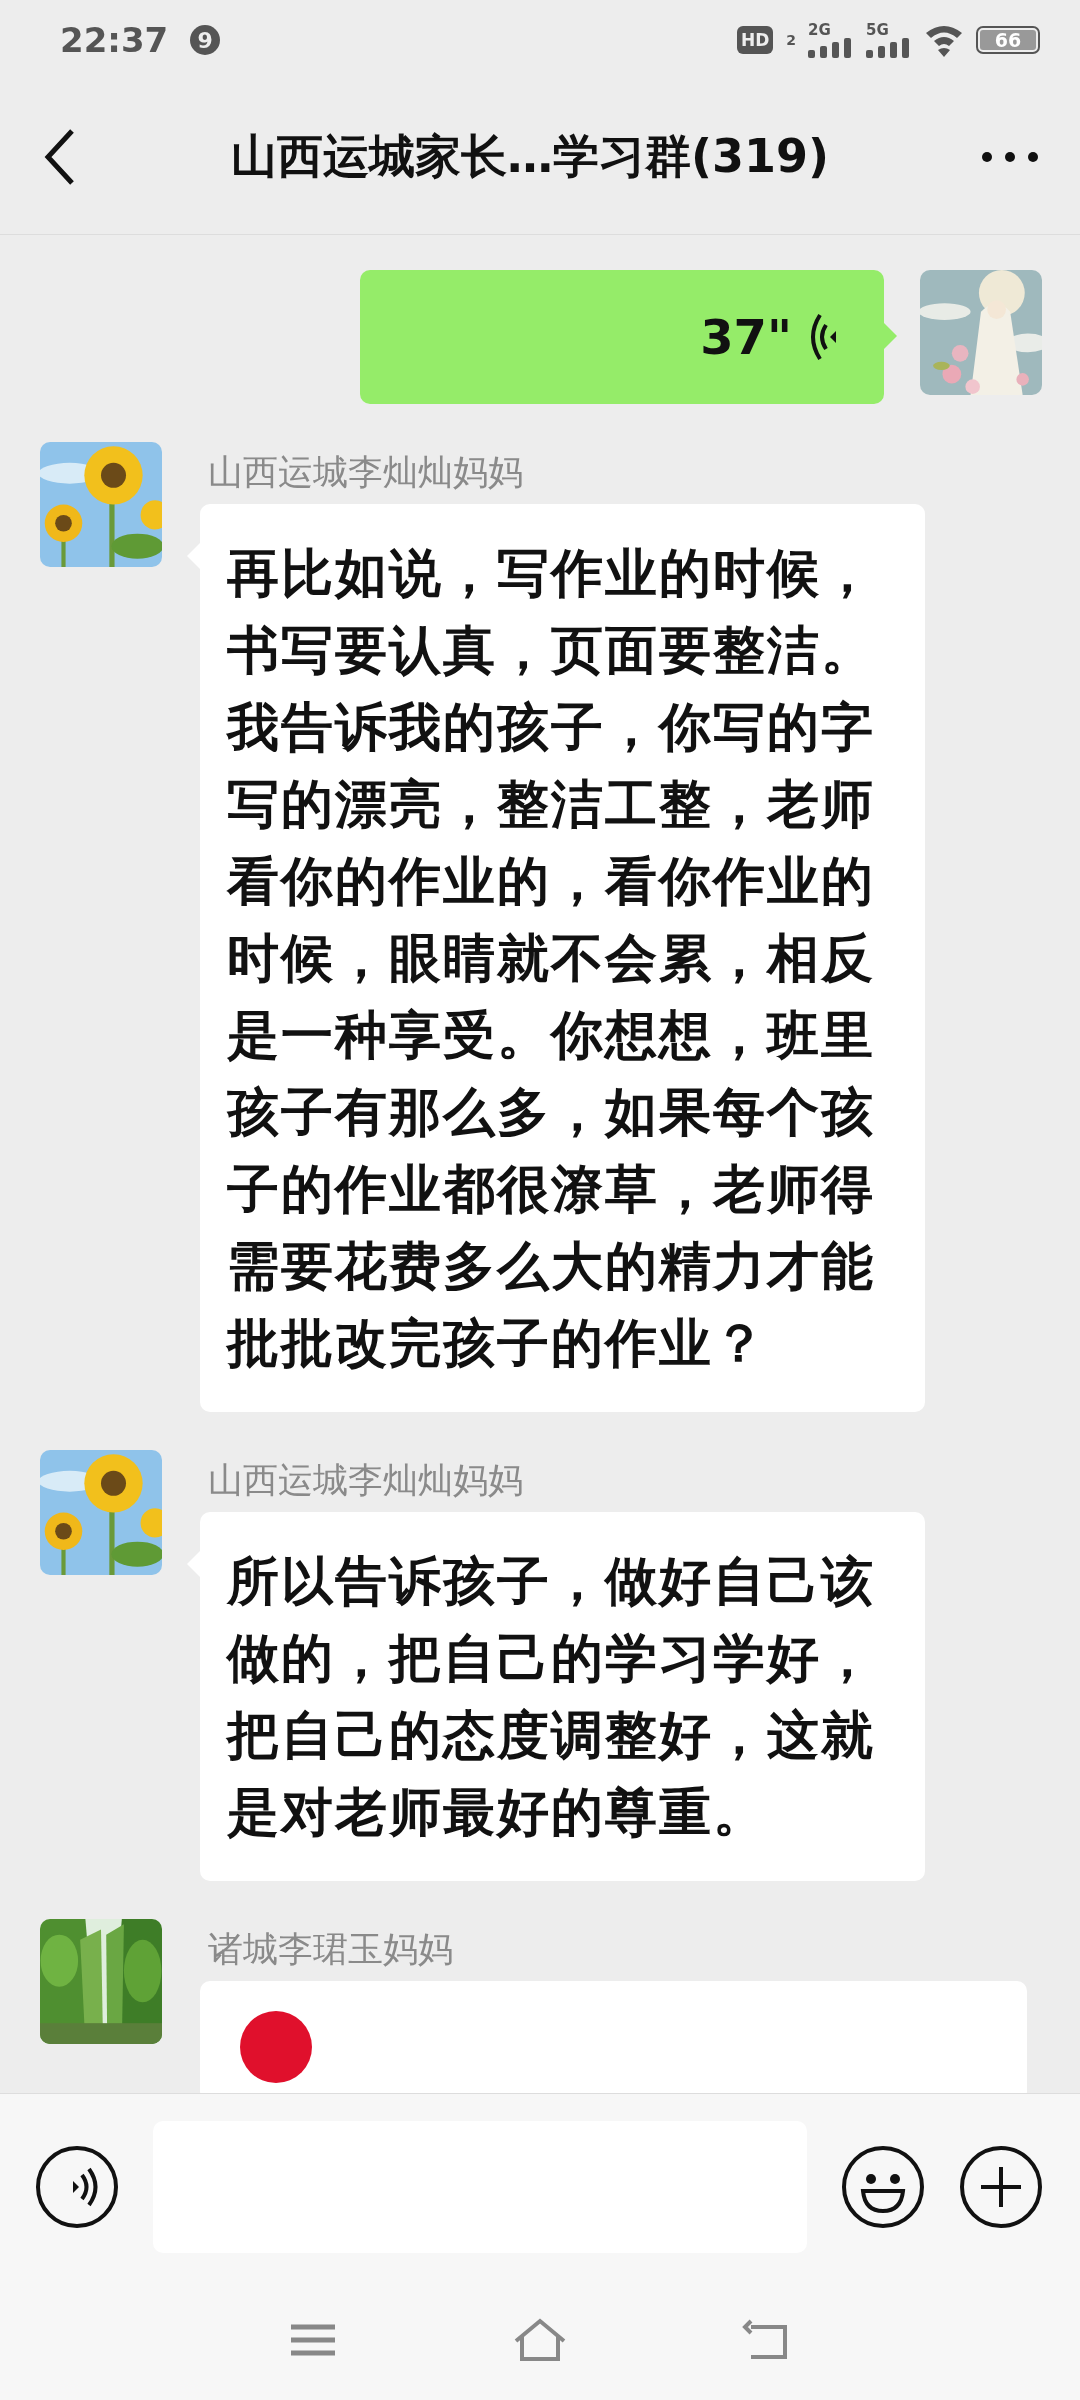  Describe the element at coordinates (890, 336) in the screenshot. I see `bubble-tail` at that location.